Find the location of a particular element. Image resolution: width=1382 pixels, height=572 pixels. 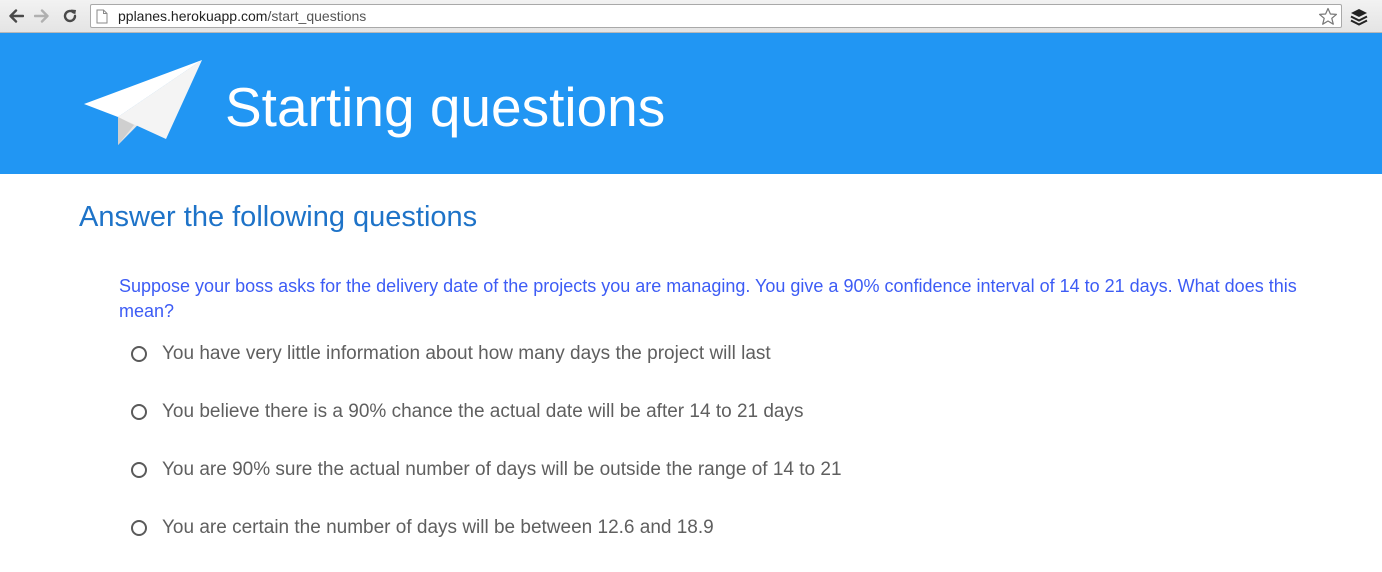

reload-button is located at coordinates (70, 16).